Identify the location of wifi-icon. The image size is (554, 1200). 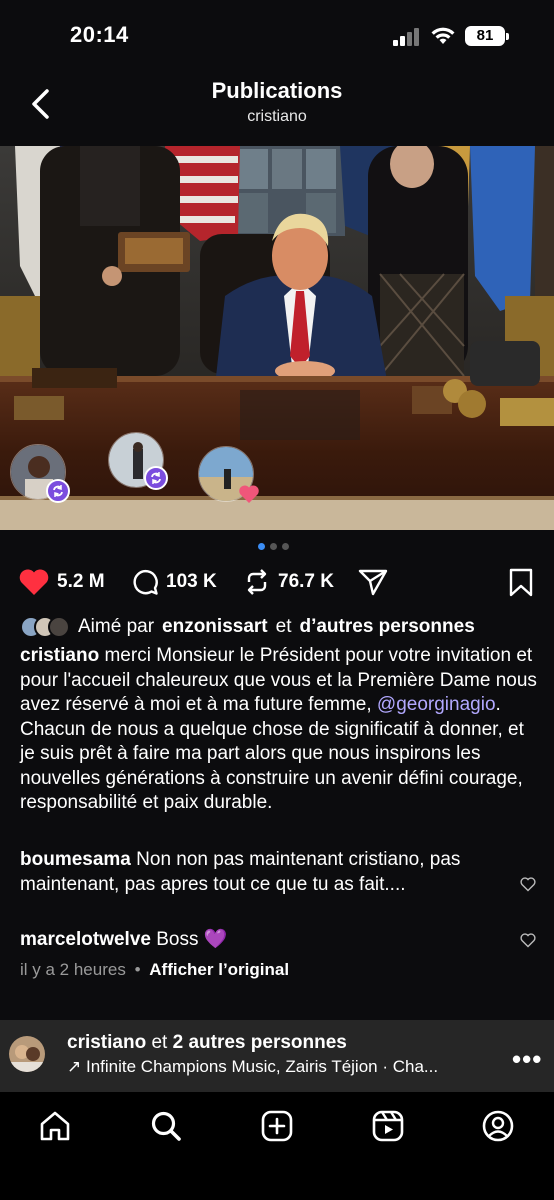
(443, 35).